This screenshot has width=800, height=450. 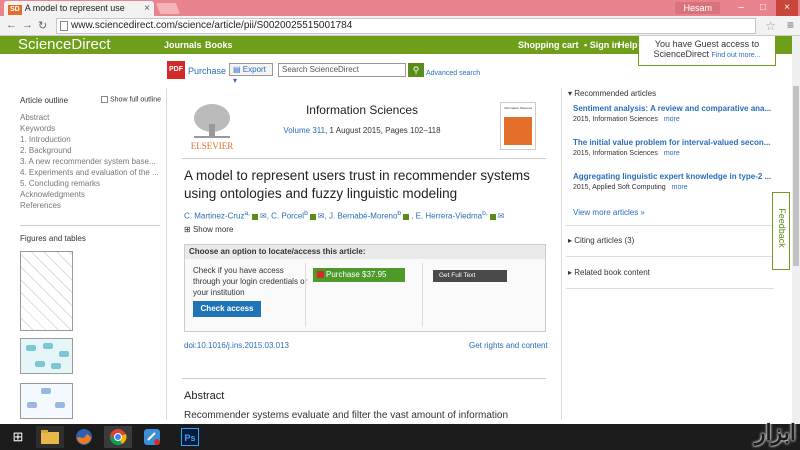 I want to click on sciencedirect-logo: ScienceDirect, so click(x=64, y=45).